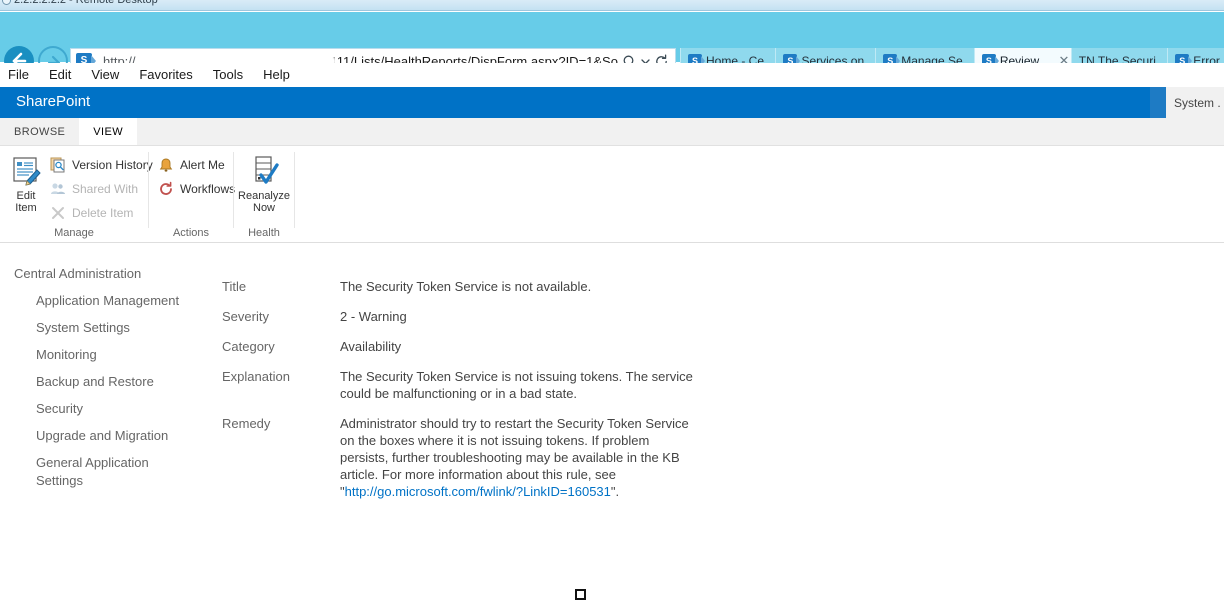 The height and width of the screenshot is (600, 1224). What do you see at coordinates (90, 472) in the screenshot?
I see `sidebar-item-general-application-settings: General Application Settings` at bounding box center [90, 472].